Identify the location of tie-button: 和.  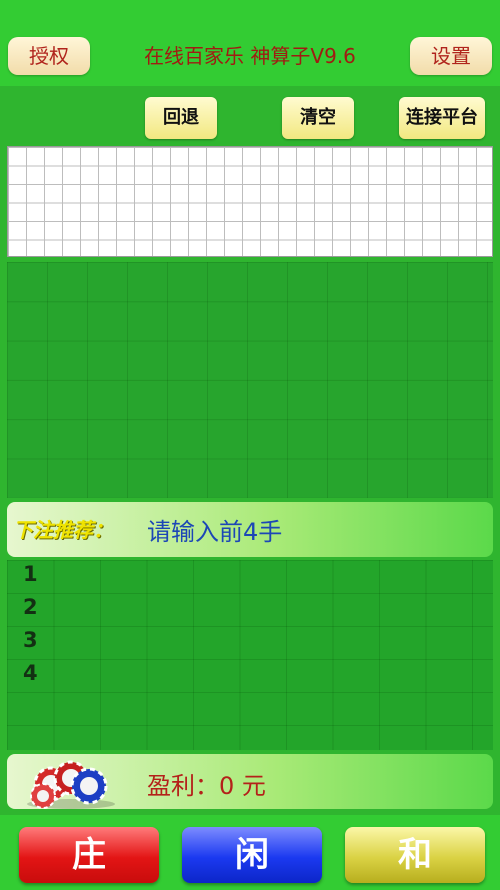
(415, 855).